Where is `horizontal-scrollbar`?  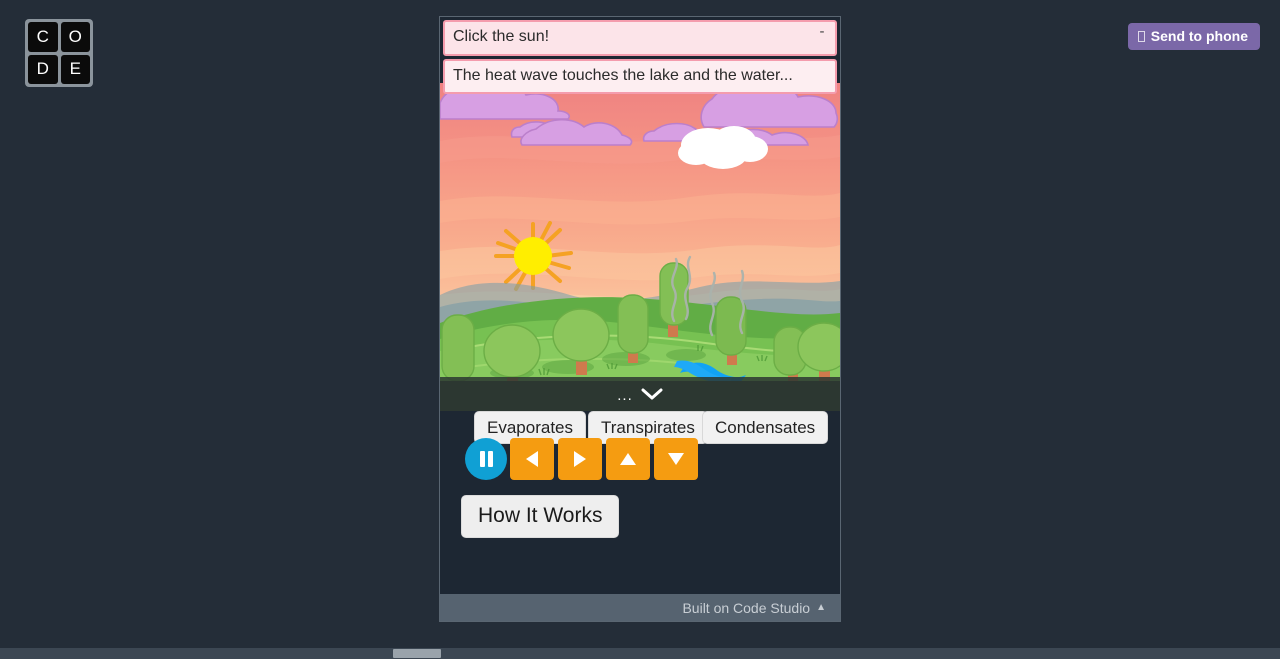 horizontal-scrollbar is located at coordinates (640, 653).